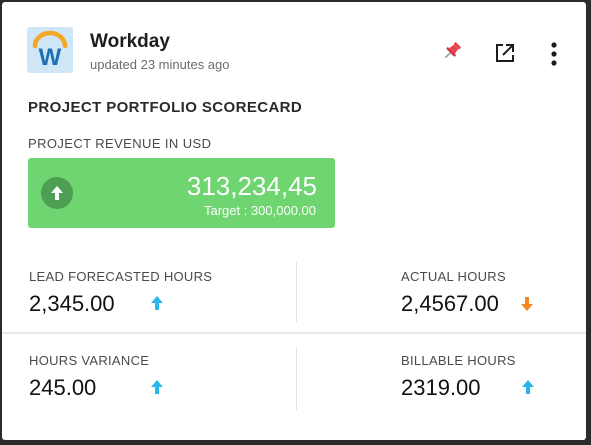 The image size is (591, 445). What do you see at coordinates (450, 303) in the screenshot?
I see `metric-value: 2,4567.00` at bounding box center [450, 303].